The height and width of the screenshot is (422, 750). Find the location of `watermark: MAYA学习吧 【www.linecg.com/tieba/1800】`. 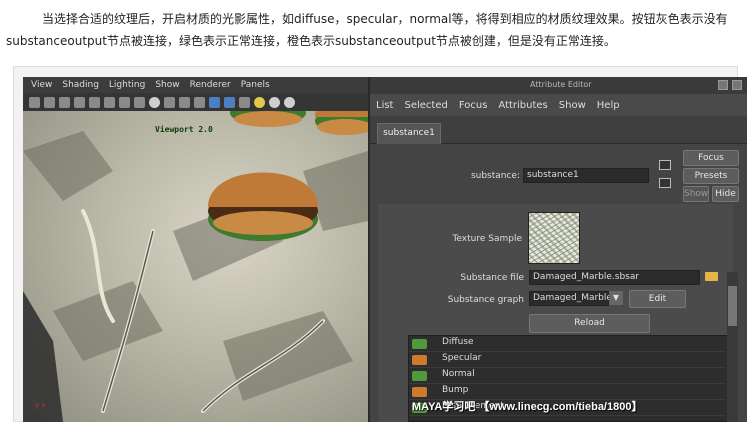

watermark: MAYA学习吧 【www.linecg.com/tieba/1800】 is located at coordinates (527, 407).